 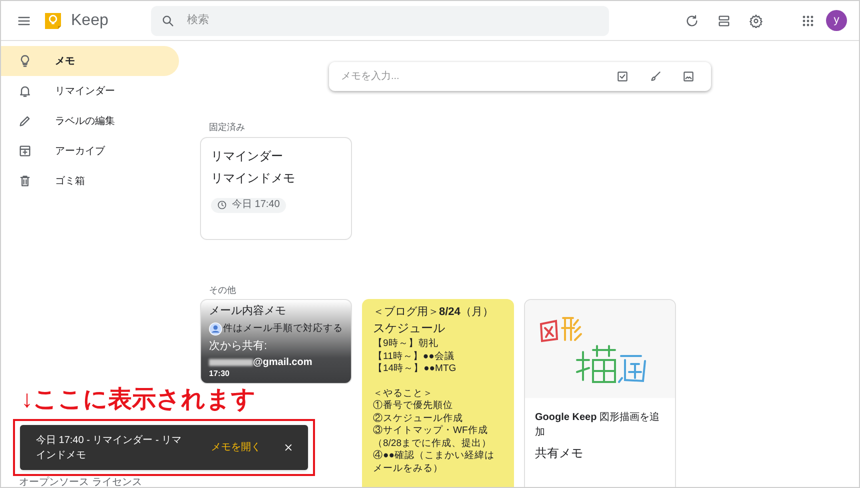 What do you see at coordinates (688, 76) in the screenshot?
I see `image-icon` at bounding box center [688, 76].